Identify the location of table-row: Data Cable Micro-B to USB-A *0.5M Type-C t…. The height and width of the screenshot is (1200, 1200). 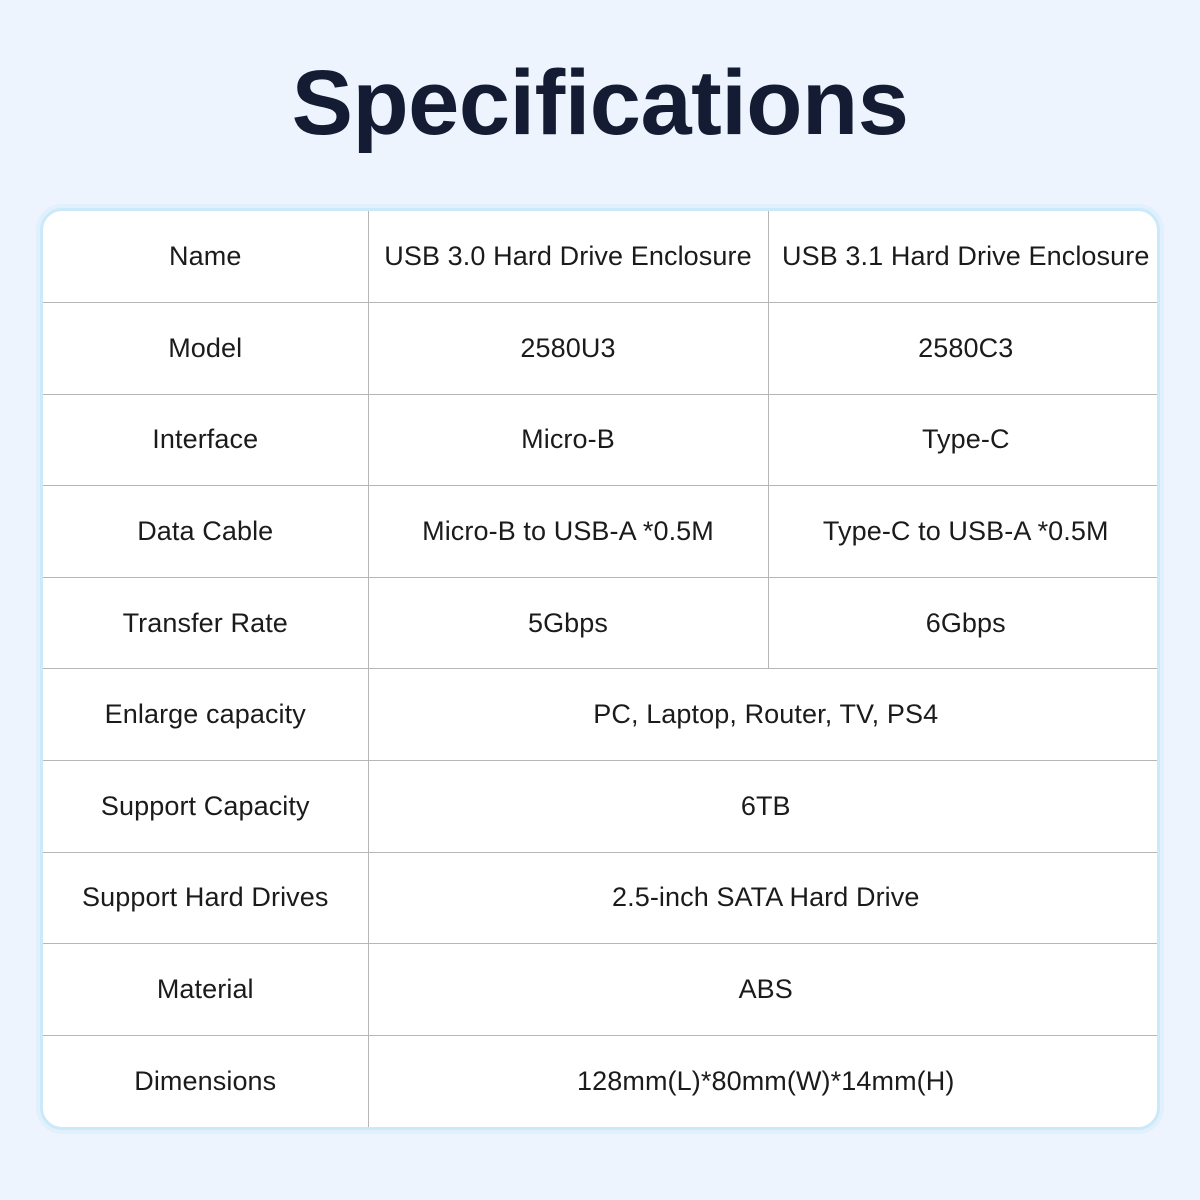
(600, 531).